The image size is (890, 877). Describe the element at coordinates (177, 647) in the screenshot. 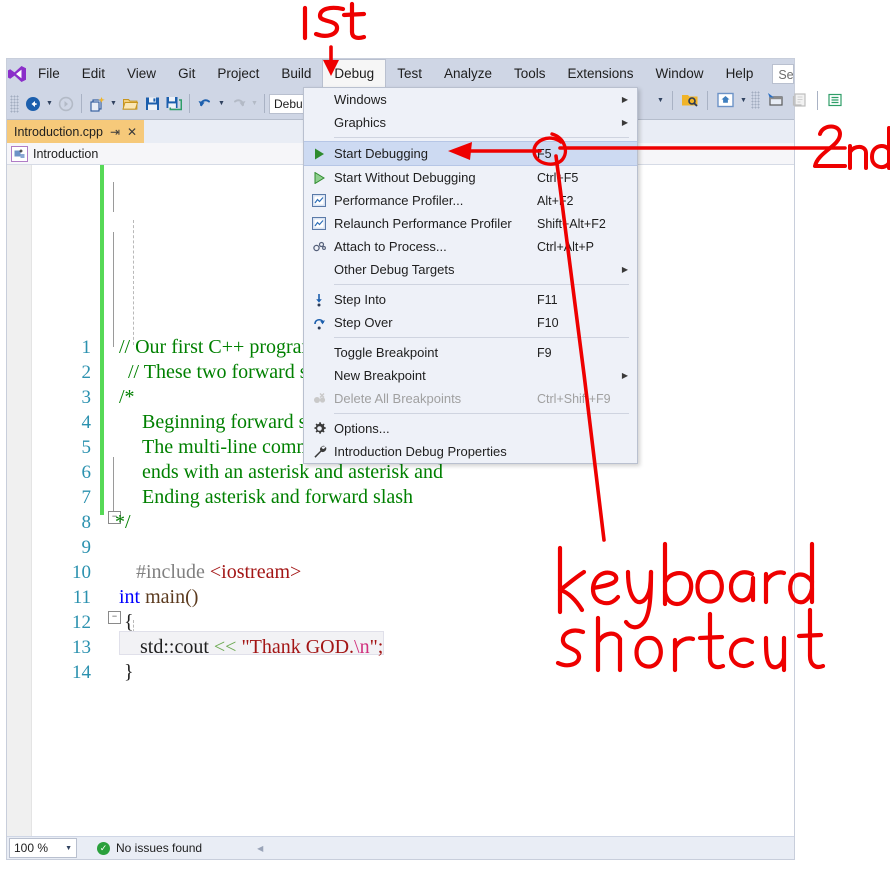

I see `cout-object: std::cout` at that location.